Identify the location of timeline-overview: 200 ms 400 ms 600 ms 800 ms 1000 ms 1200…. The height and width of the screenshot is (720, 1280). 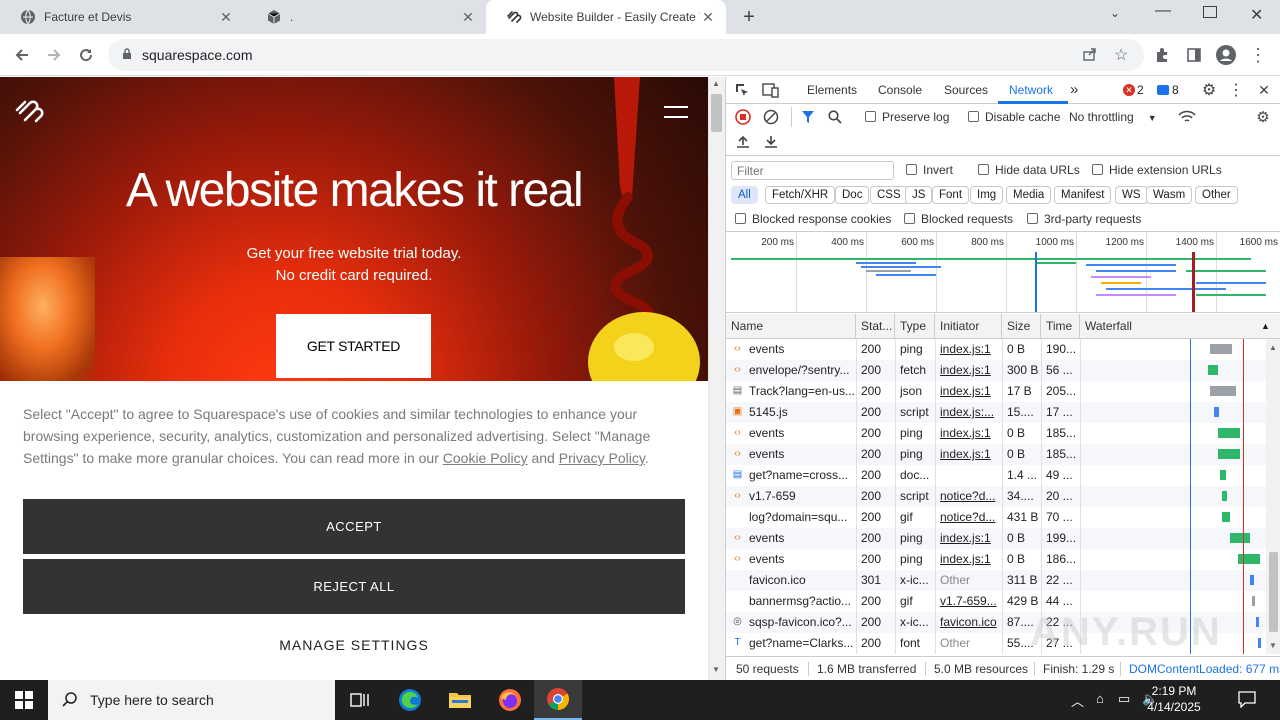
(1003, 272).